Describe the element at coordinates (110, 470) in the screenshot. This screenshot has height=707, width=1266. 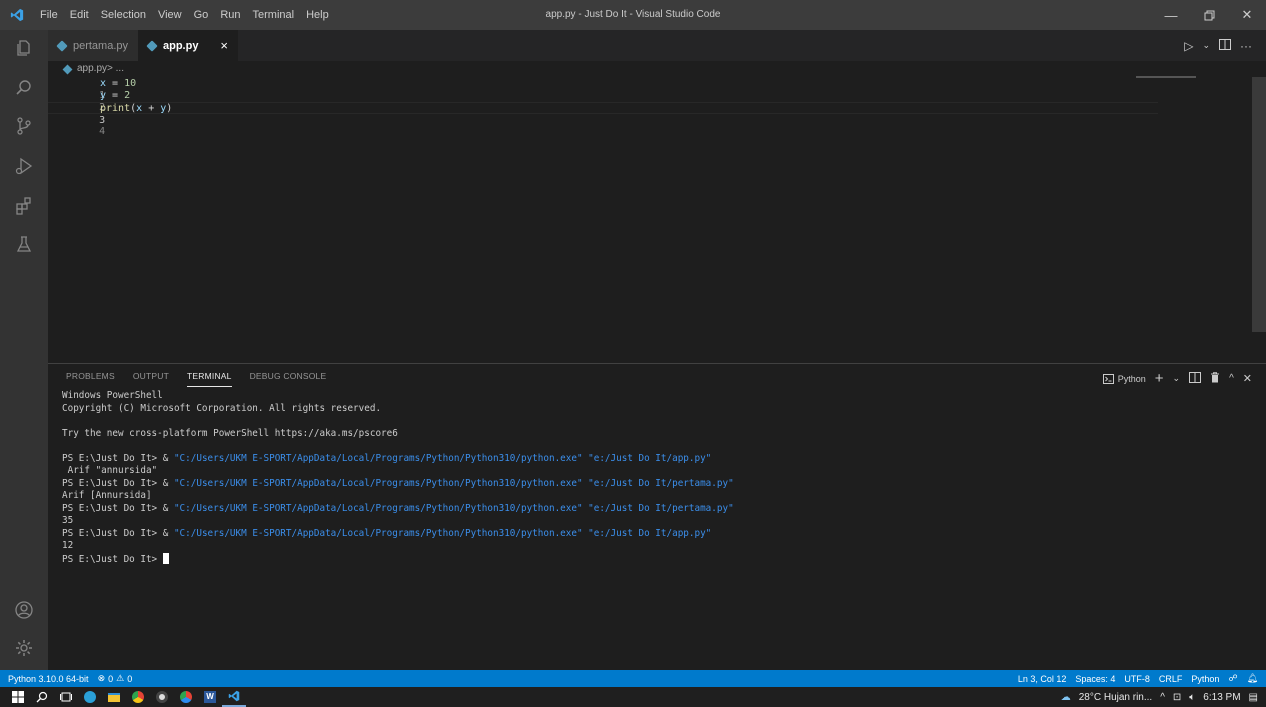
I see `terminal-line: Arif "annursida"` at that location.